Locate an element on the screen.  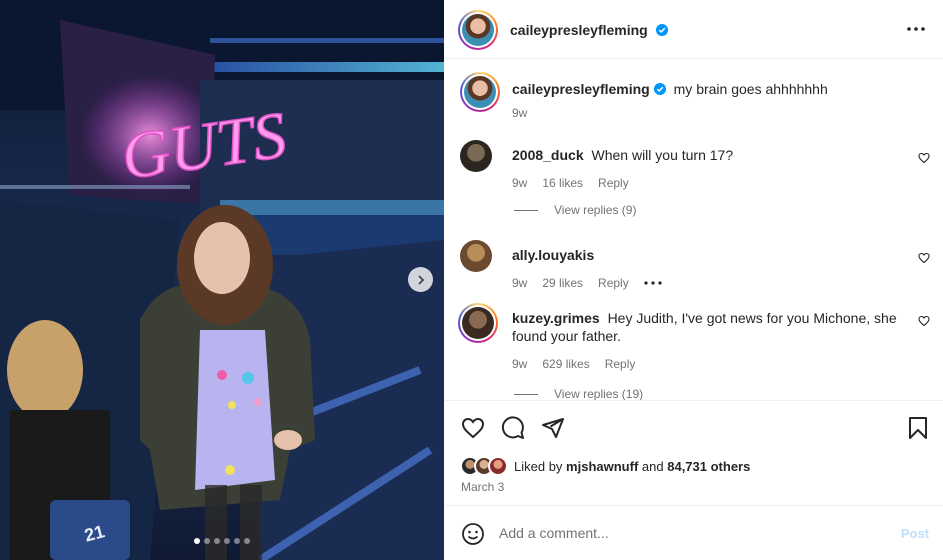
bookmark-icon is located at coordinates (918, 428).